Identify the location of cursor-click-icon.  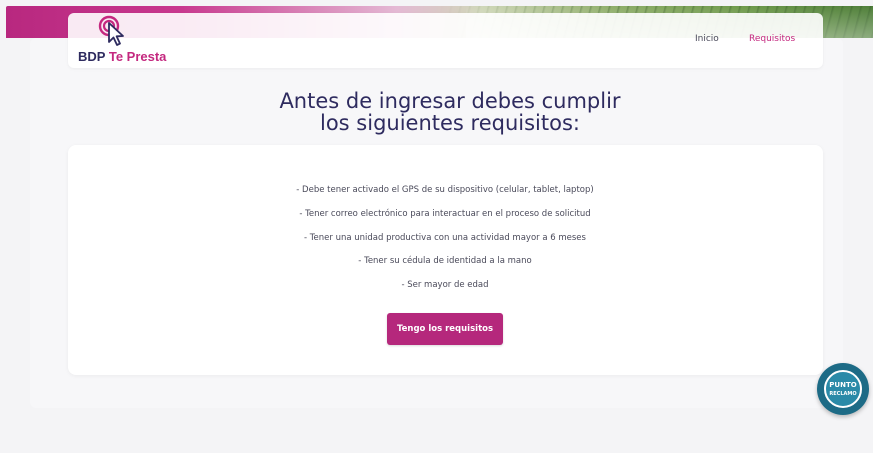
(111, 30).